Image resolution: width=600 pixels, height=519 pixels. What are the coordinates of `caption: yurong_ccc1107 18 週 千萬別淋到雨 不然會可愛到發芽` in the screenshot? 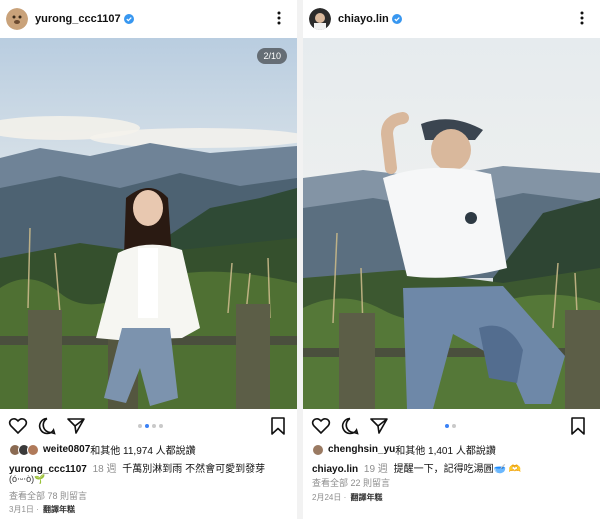 It's located at (150, 467).